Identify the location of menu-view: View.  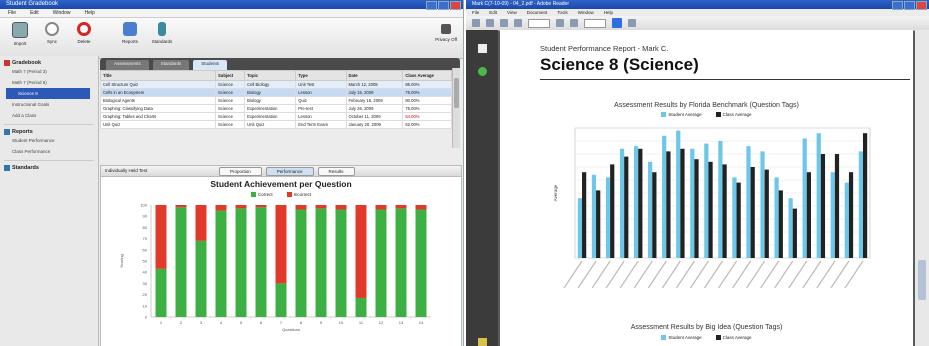
(512, 12).